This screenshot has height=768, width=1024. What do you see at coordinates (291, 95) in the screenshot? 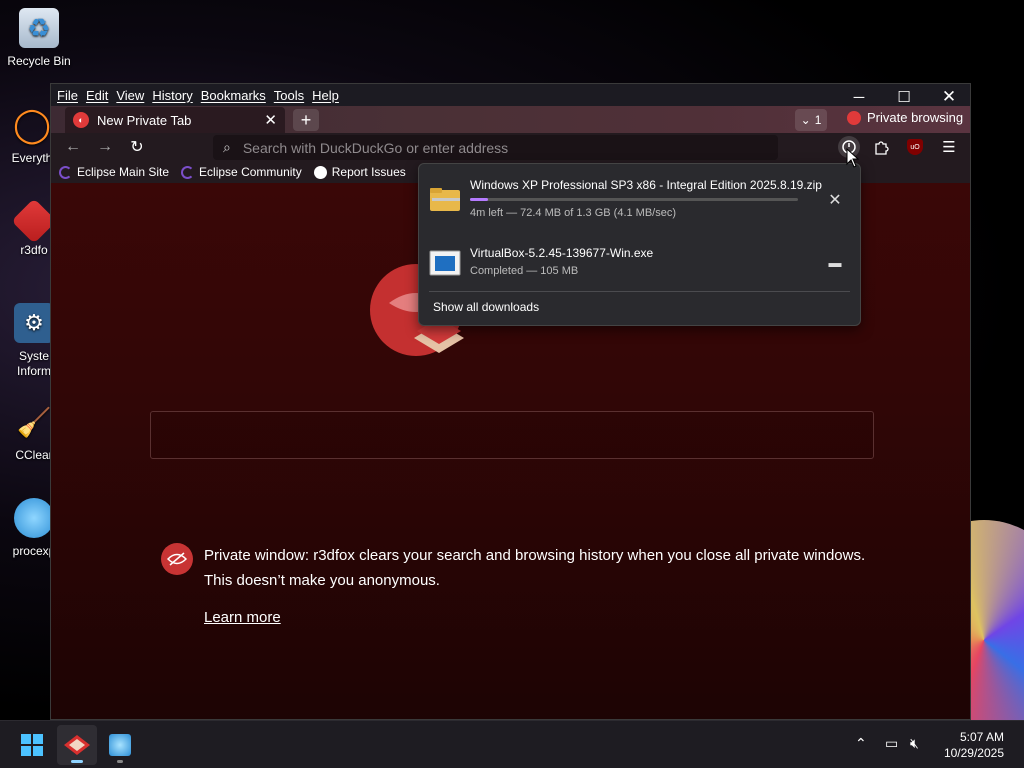
I see `menu-tools: Tools` at bounding box center [291, 95].